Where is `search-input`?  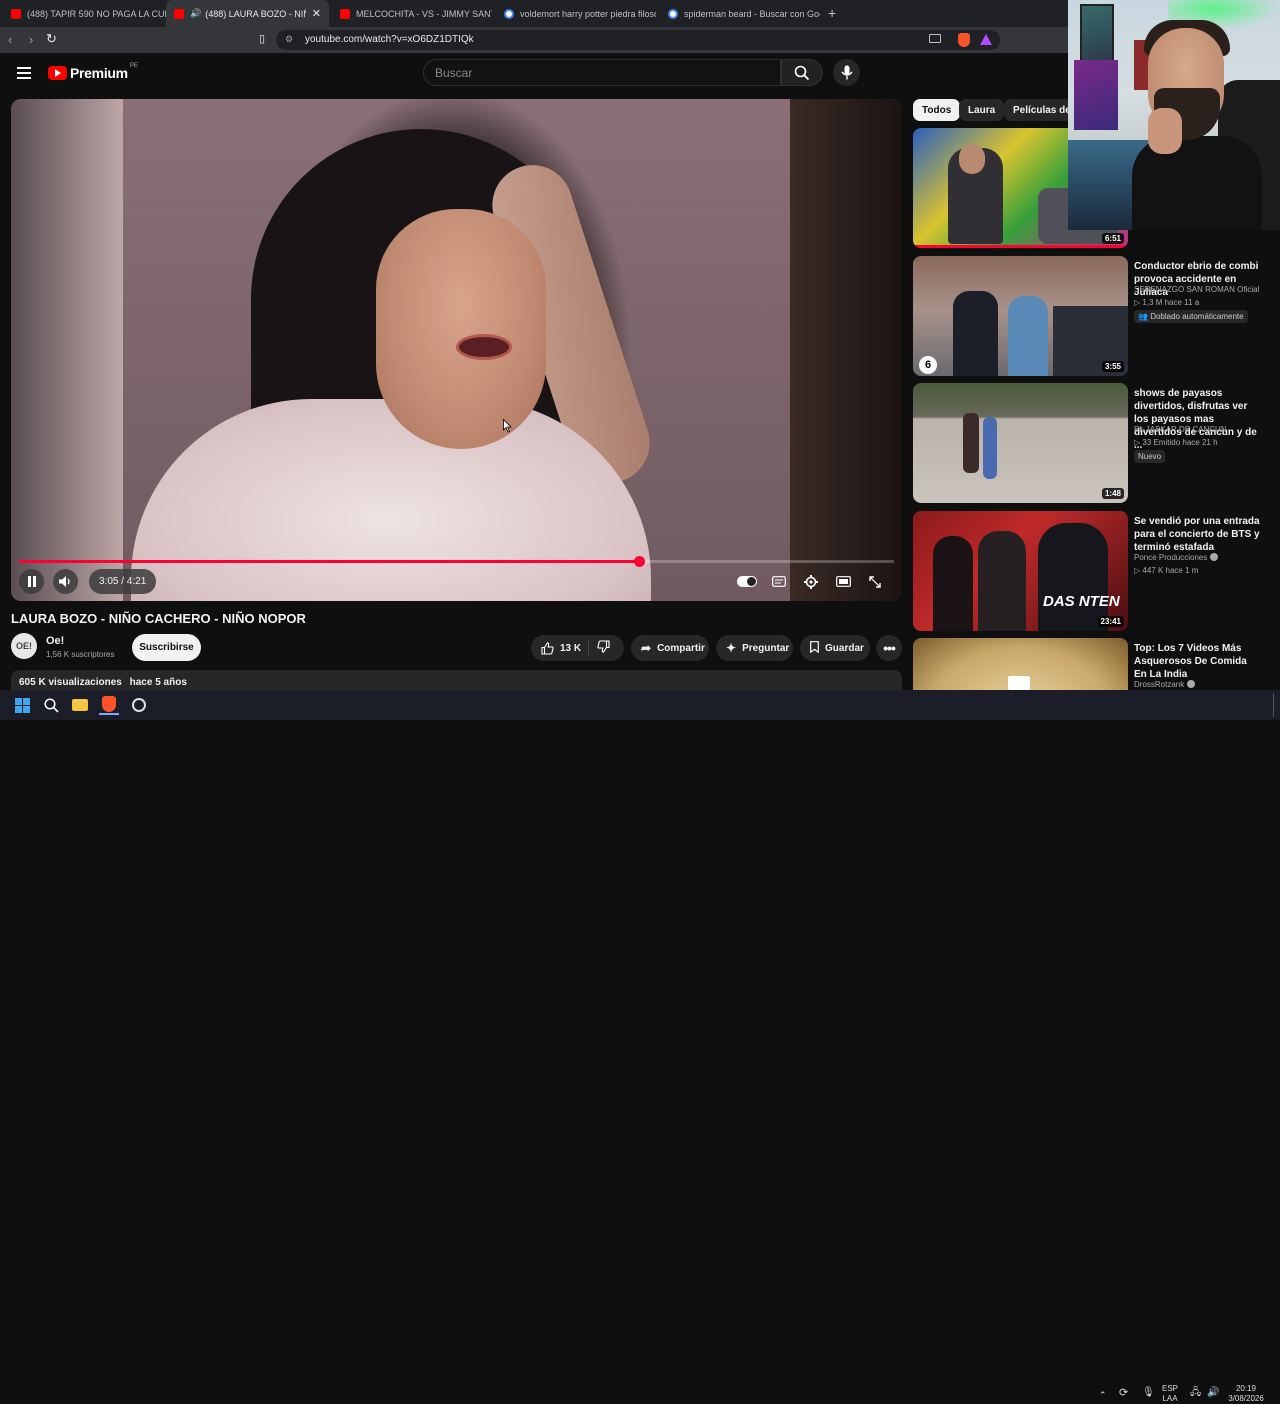
search-input is located at coordinates (600, 73).